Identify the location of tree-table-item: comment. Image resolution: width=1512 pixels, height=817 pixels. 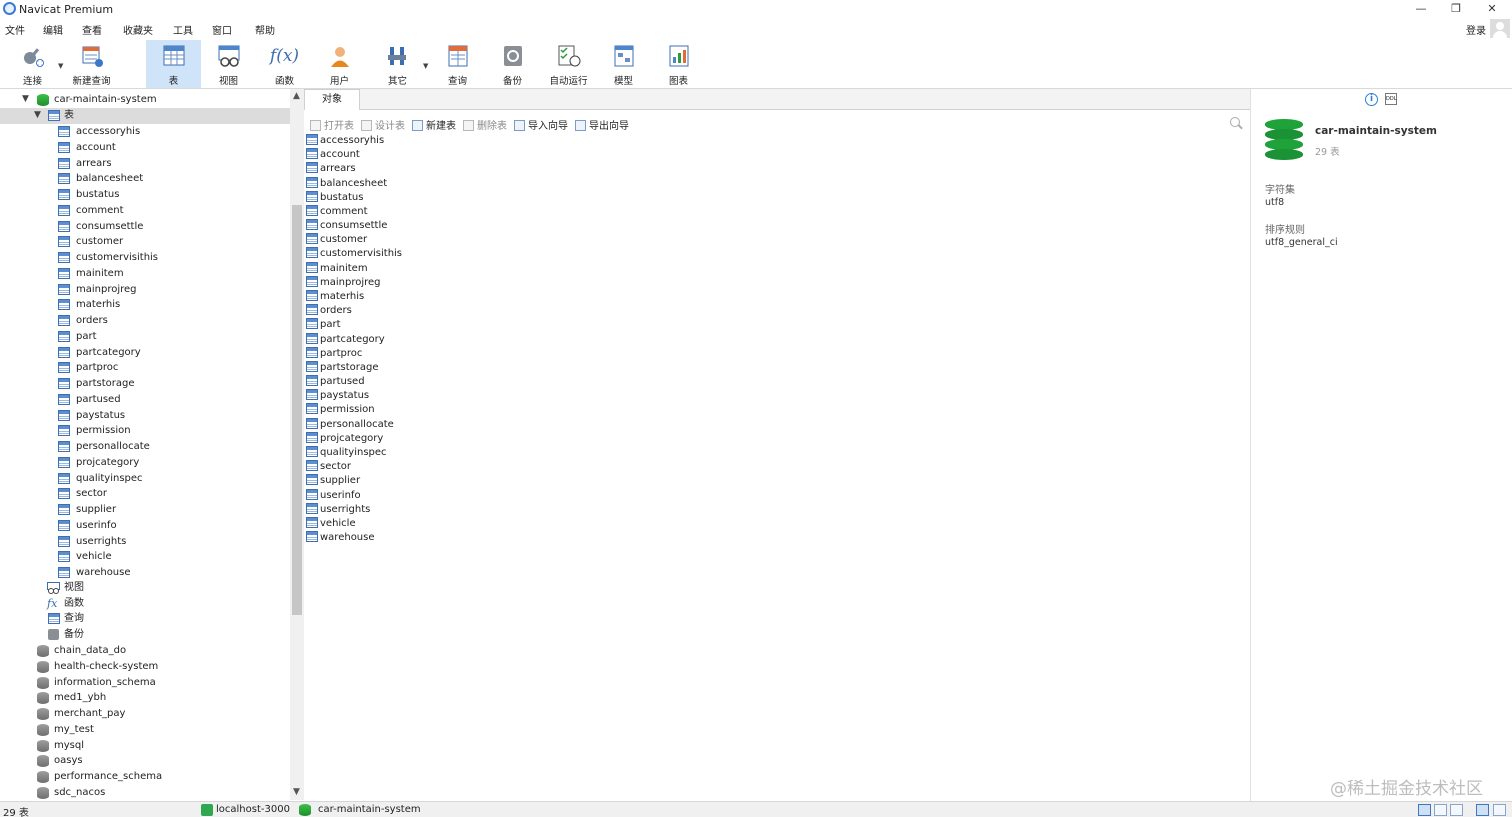
(145, 211).